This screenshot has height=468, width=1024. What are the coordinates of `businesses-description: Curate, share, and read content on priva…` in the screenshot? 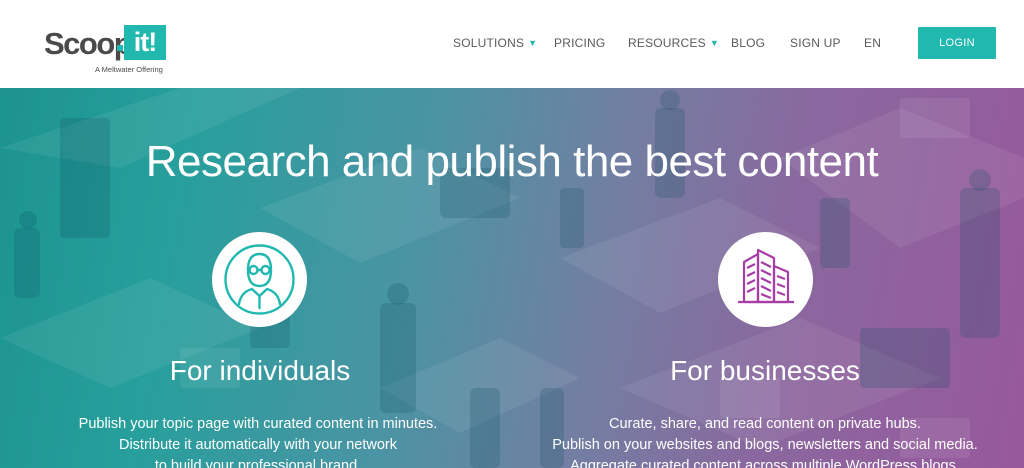 It's located at (765, 441).